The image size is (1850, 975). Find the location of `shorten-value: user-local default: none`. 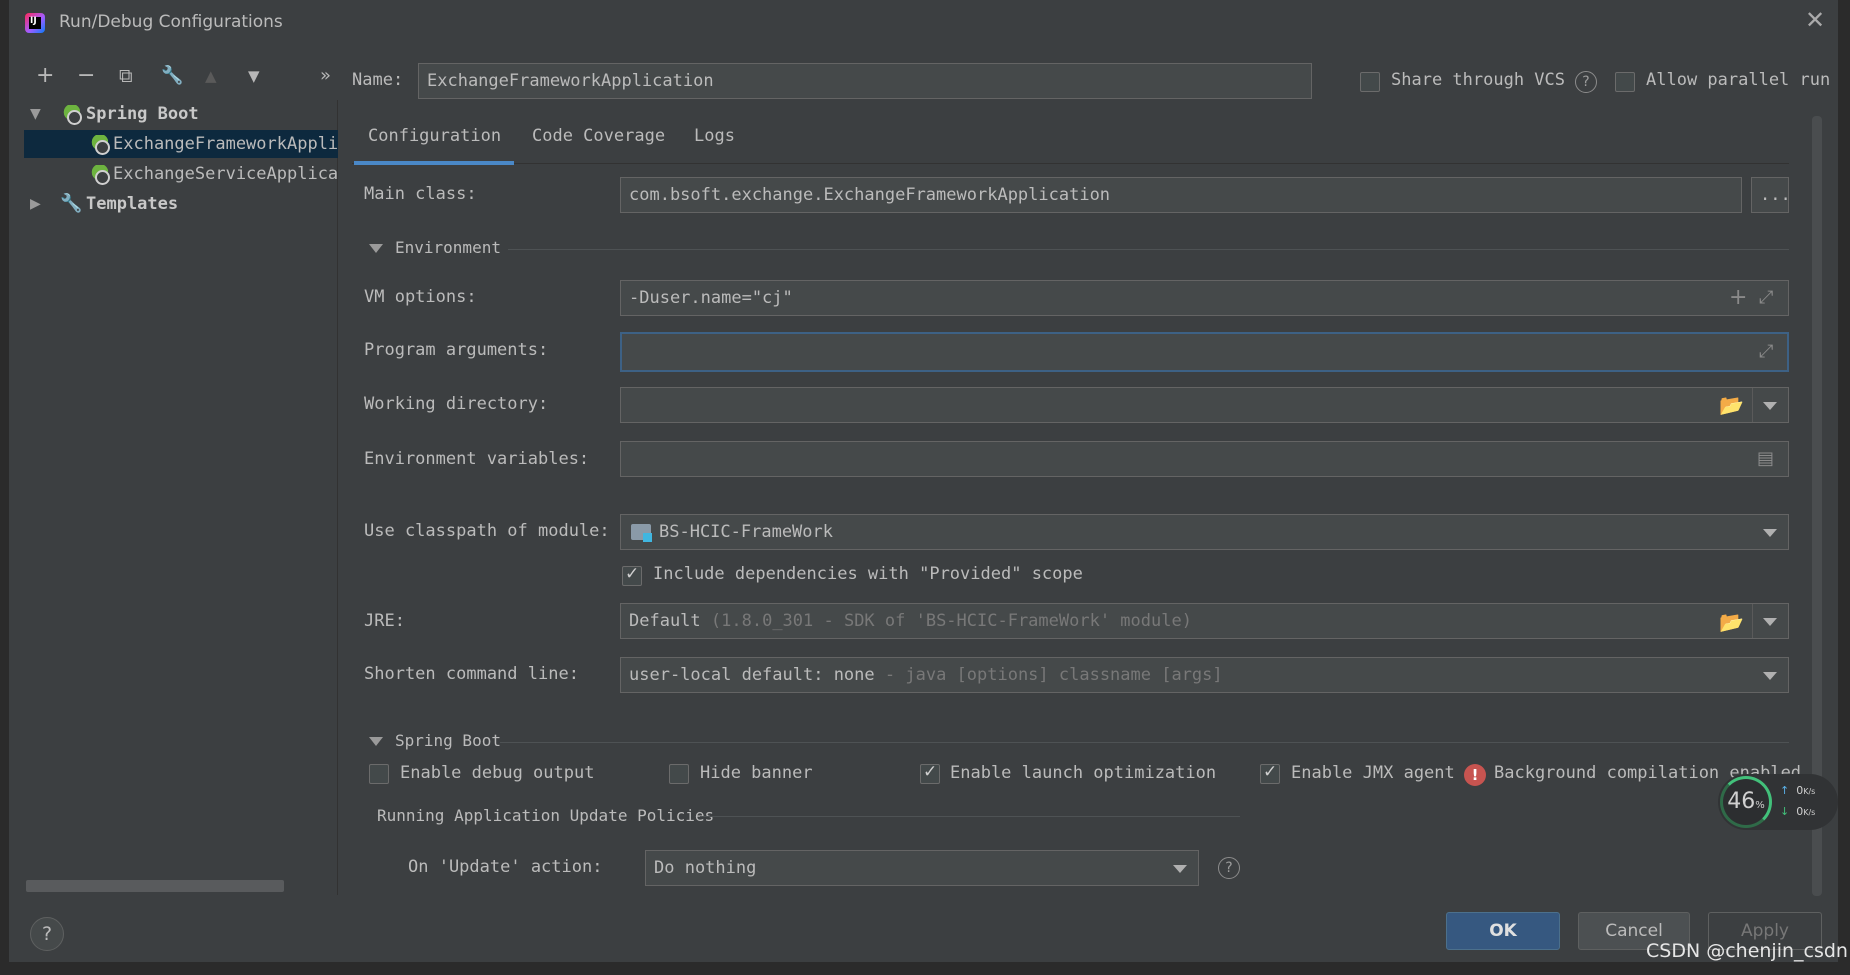

shorten-value: user-local default: none is located at coordinates (752, 675).